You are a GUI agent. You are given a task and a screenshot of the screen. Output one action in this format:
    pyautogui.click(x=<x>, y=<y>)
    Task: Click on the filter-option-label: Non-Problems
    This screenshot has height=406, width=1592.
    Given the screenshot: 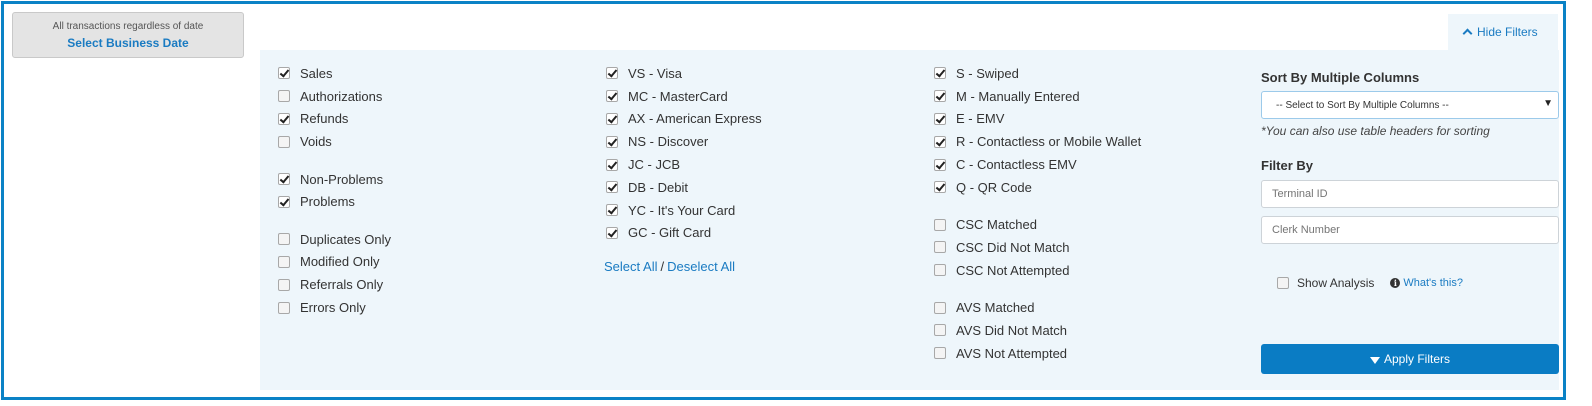 What is the action you would take?
    pyautogui.click(x=342, y=179)
    